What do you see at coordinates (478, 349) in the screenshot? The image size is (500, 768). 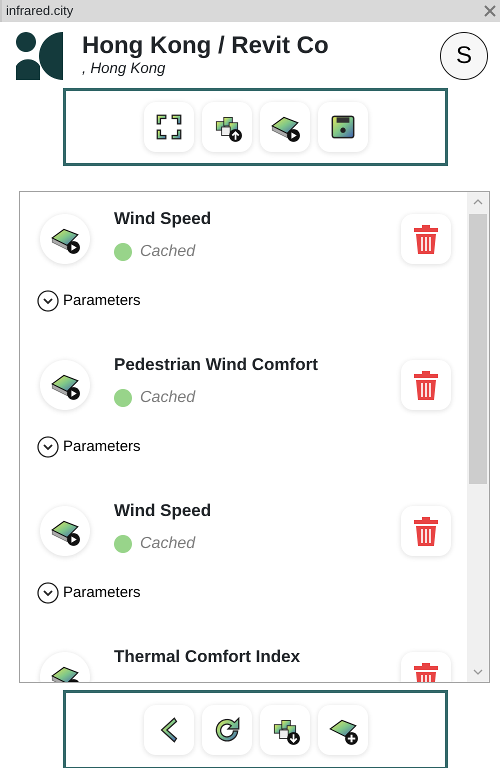 I see `scrollbar-thumb` at bounding box center [478, 349].